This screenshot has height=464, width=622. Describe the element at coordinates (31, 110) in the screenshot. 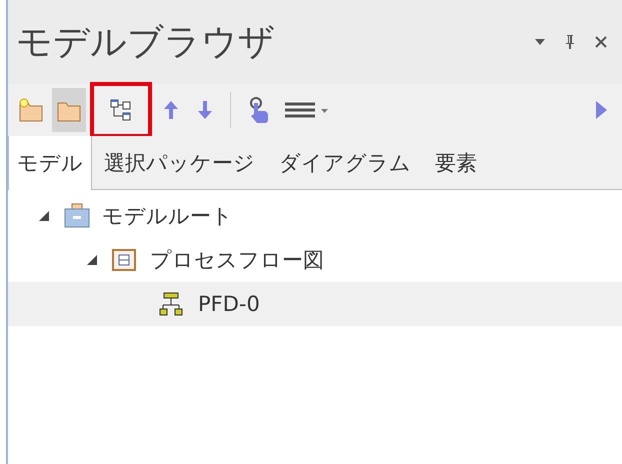

I see `folder-icon` at that location.